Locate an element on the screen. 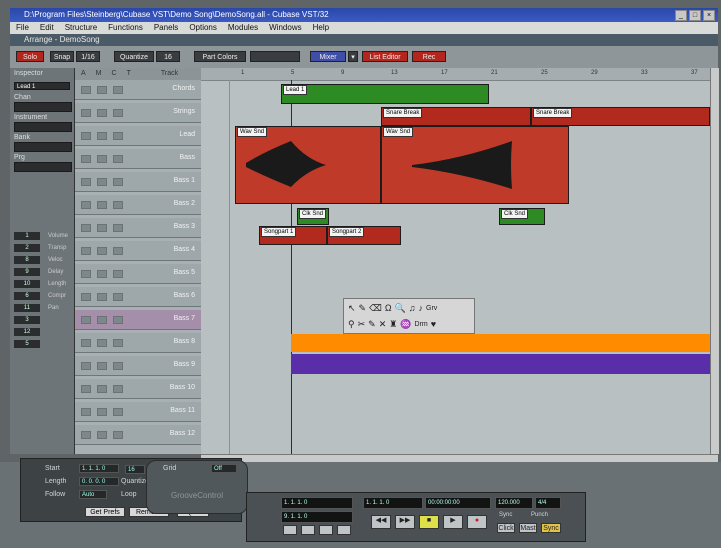  cycle-button is located at coordinates (308, 530).